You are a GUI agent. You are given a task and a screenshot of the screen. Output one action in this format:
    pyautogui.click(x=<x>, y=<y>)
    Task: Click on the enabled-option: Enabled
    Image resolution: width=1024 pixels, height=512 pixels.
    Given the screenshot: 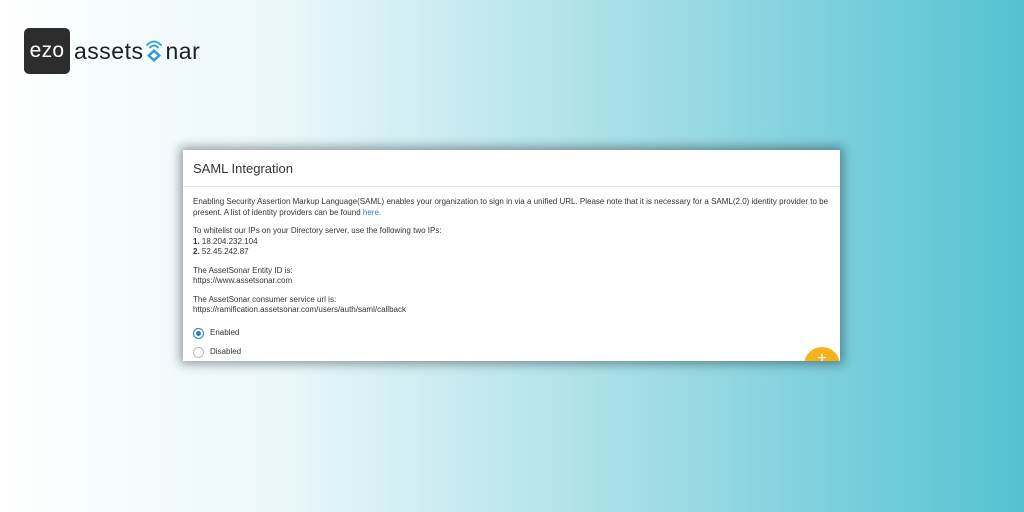 What is the action you would take?
    pyautogui.click(x=511, y=333)
    